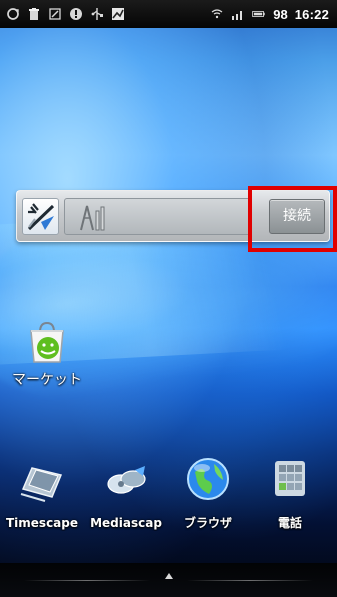 This screenshot has width=337, height=597. What do you see at coordinates (259, 14) in the screenshot?
I see `battery-icon` at bounding box center [259, 14].